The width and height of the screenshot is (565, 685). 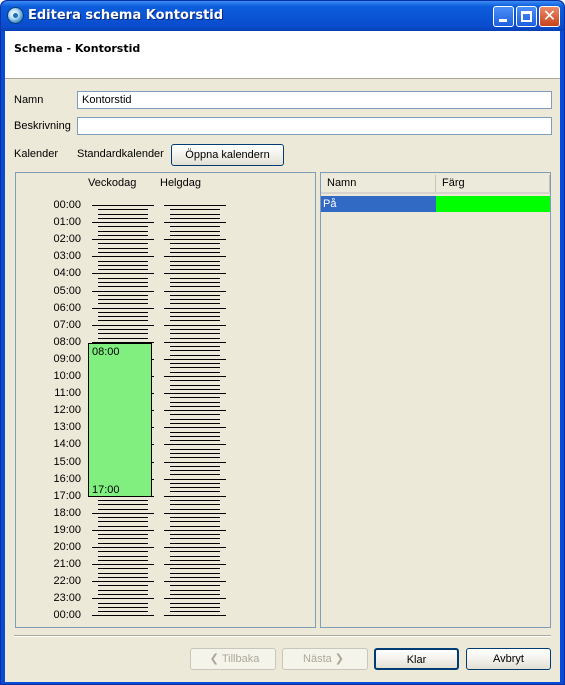 I want to click on column-header-color: Färg, so click(x=493, y=183).